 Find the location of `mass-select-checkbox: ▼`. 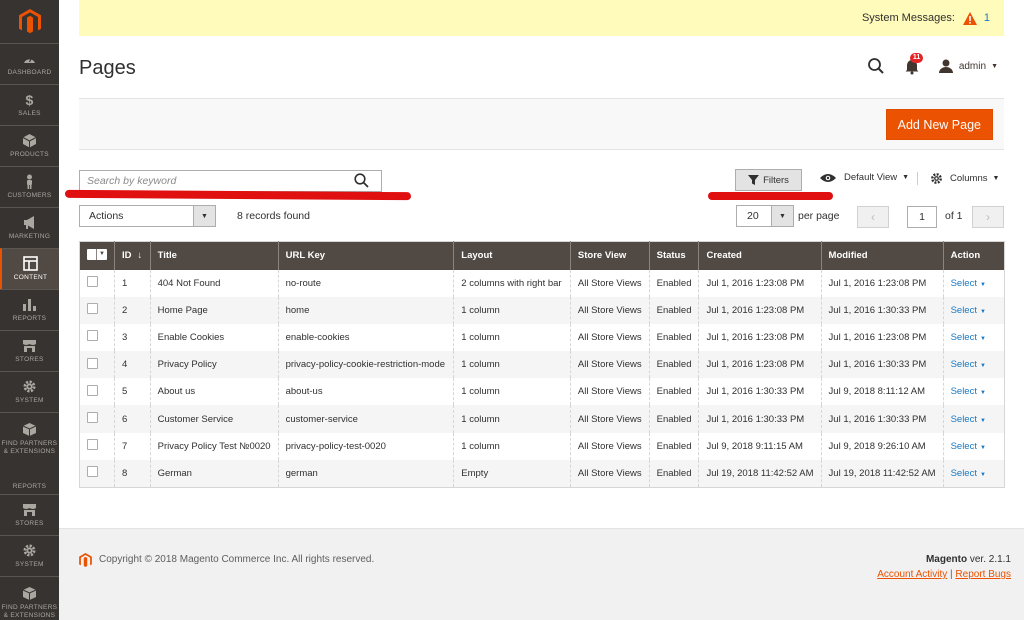

mass-select-checkbox: ▼ is located at coordinates (97, 254).